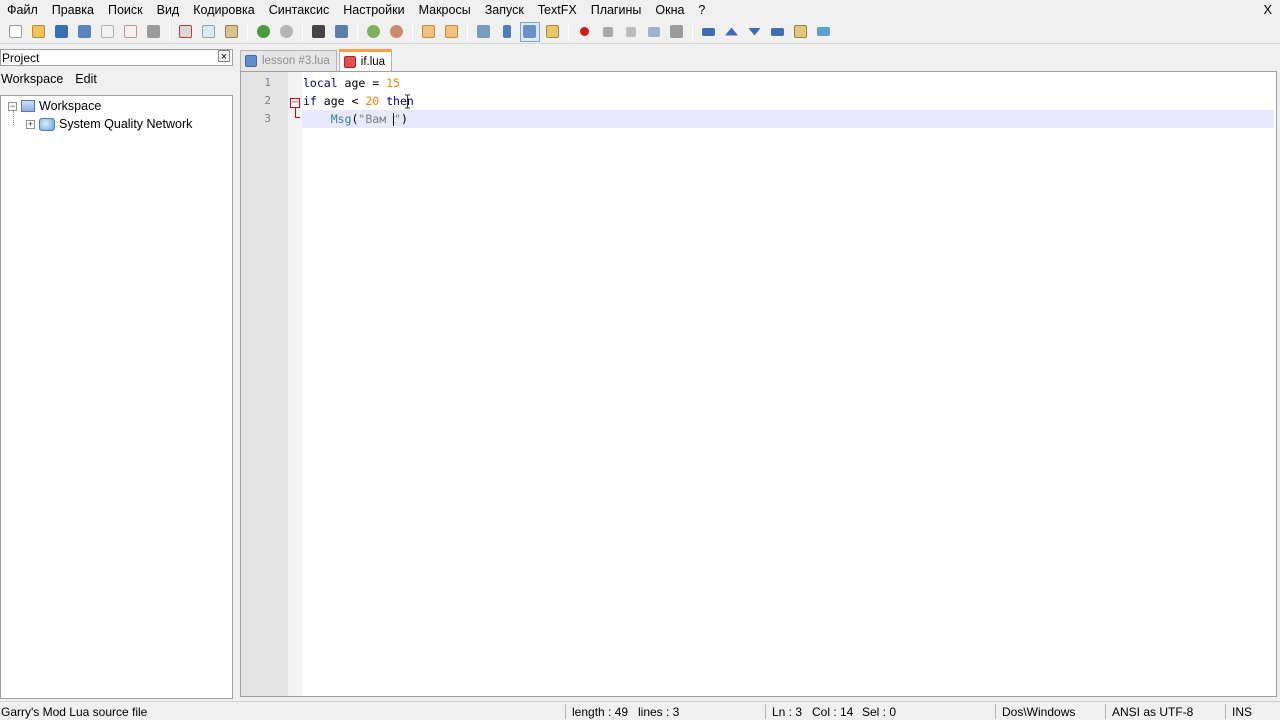 The image size is (1280, 720). I want to click on project-panel-menu: Workspace Edit, so click(54, 81).